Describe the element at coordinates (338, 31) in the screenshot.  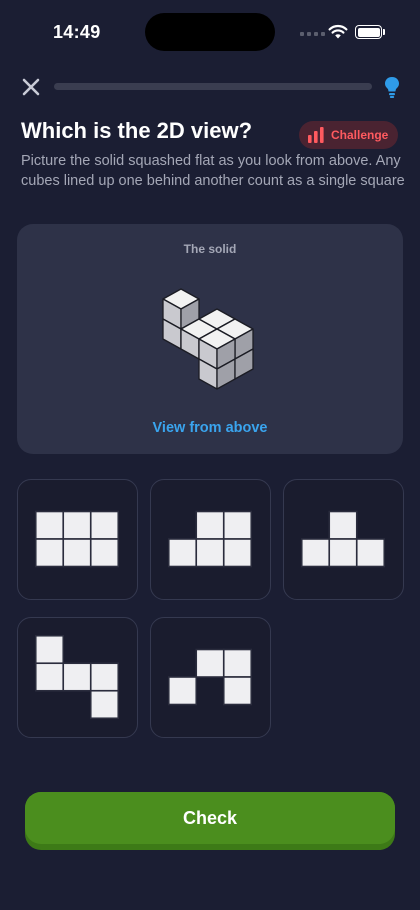
I see `wifi-icon` at that location.